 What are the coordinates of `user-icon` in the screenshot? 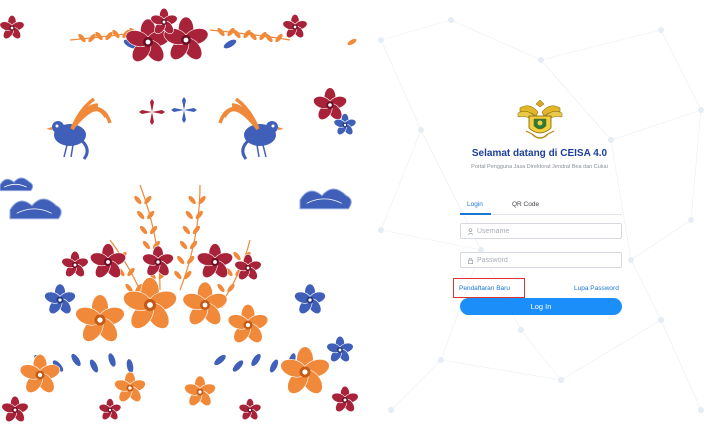 It's located at (470, 231).